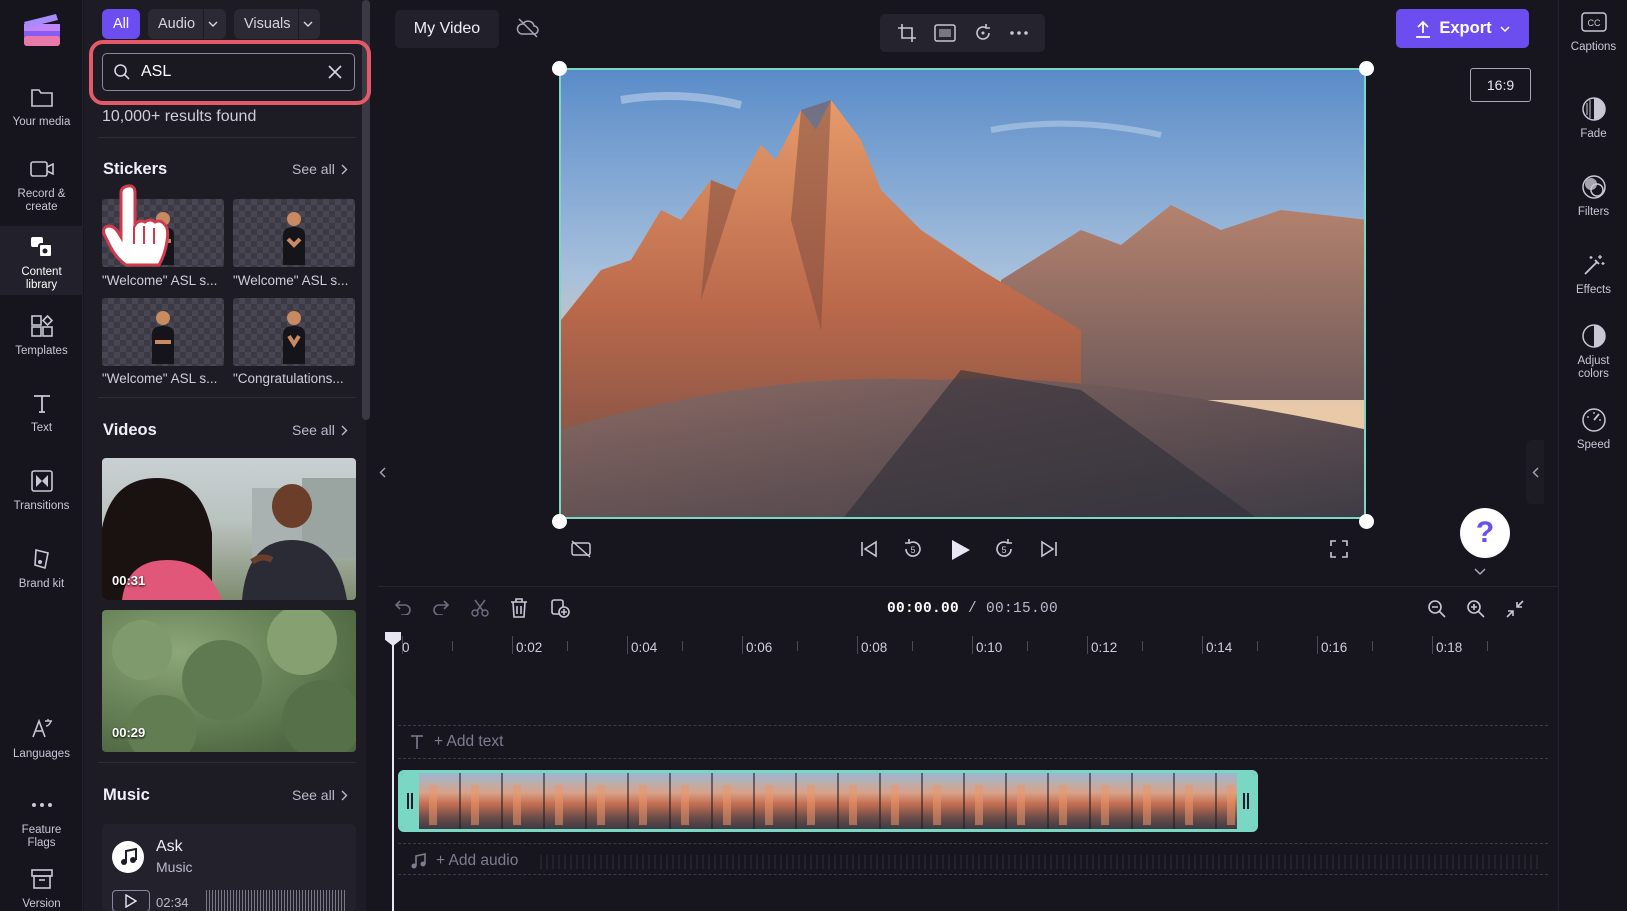  I want to click on export-button: Export, so click(1462, 28).